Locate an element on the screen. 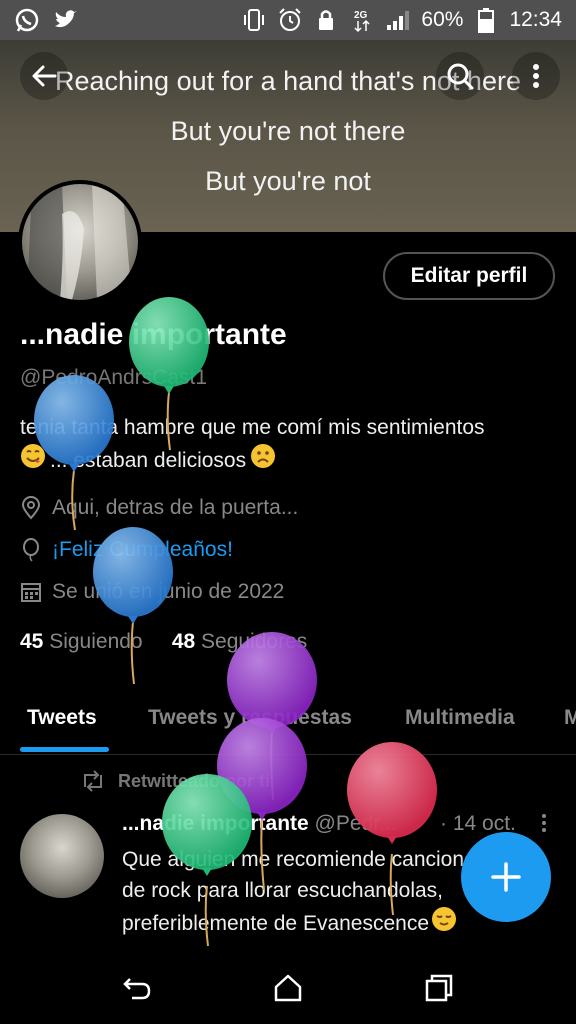  tweet-avatar is located at coordinates (62, 856).